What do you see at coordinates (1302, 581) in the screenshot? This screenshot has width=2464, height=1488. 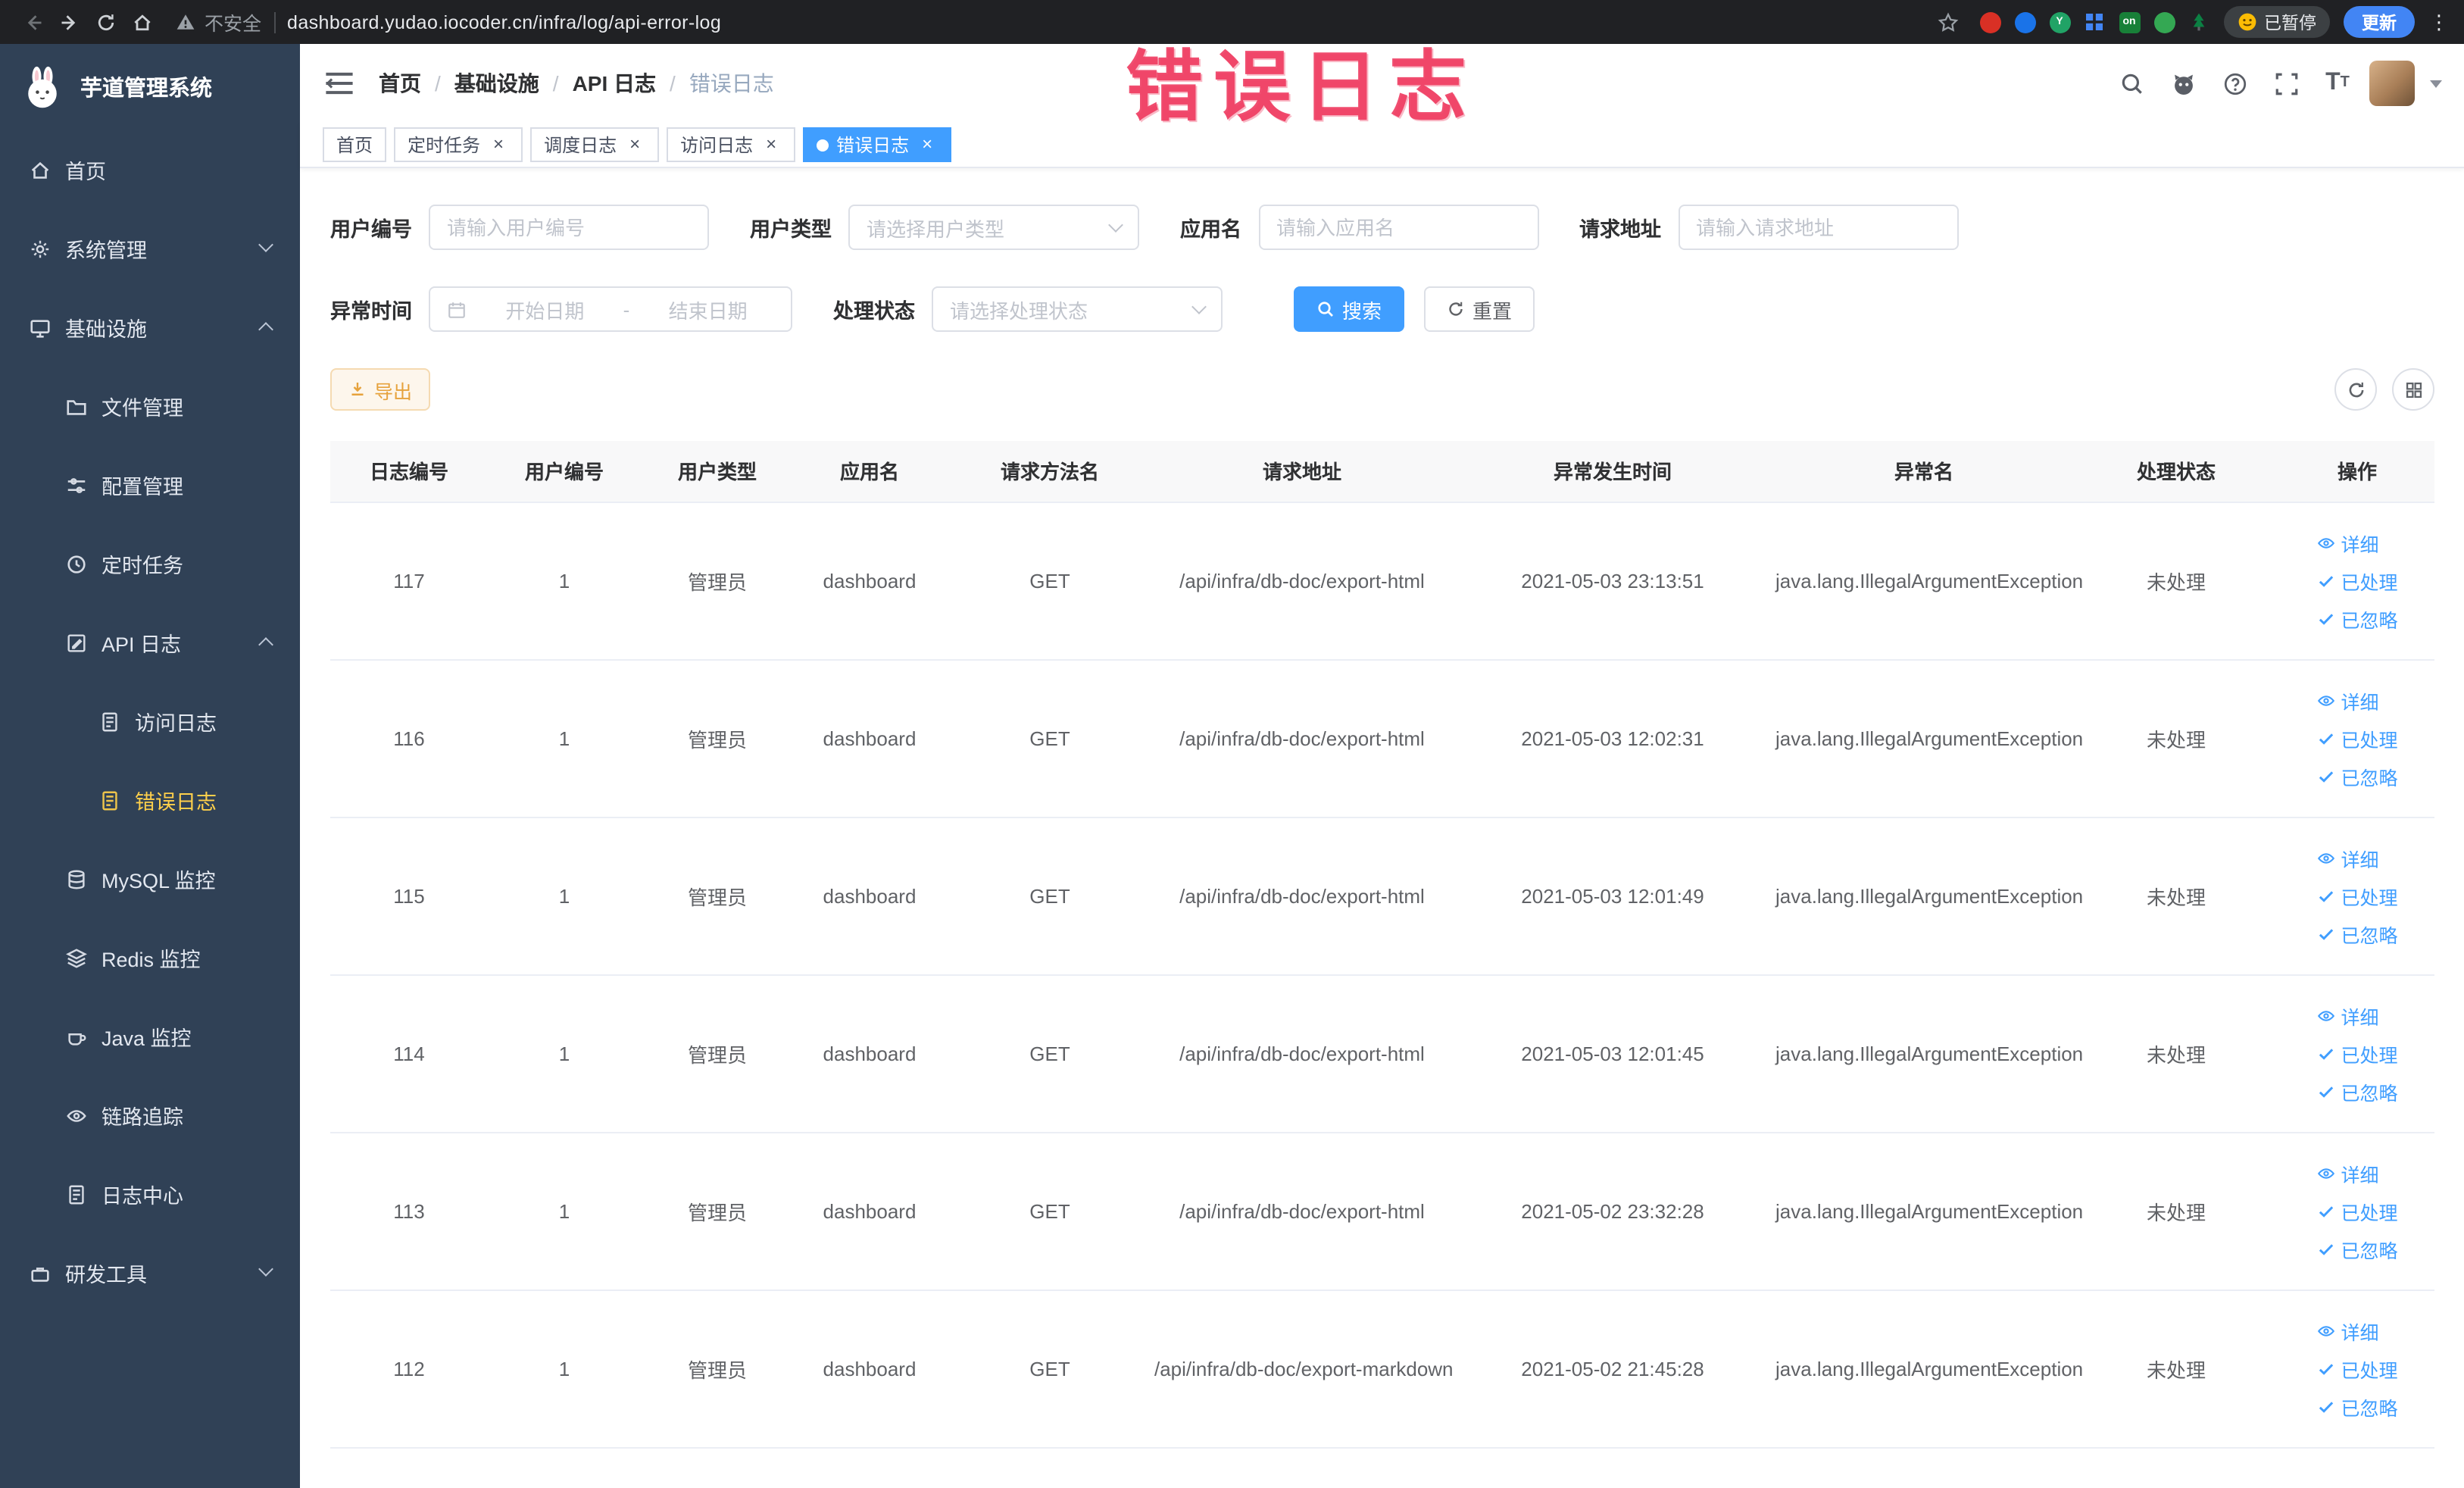 I see `cell-request-url: /api/infra/db-doc/export-html` at bounding box center [1302, 581].